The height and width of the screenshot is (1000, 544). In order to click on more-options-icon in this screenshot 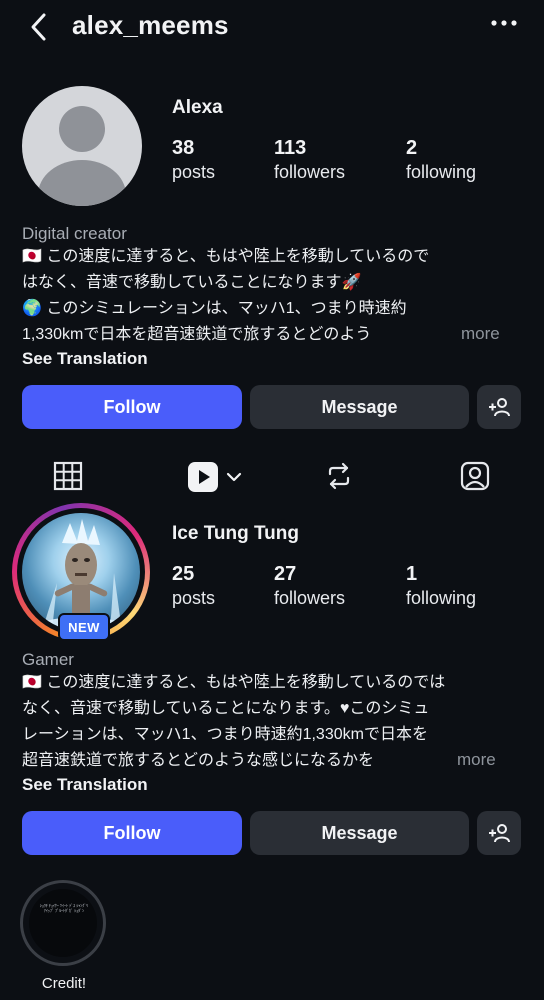, I will do `click(504, 23)`.